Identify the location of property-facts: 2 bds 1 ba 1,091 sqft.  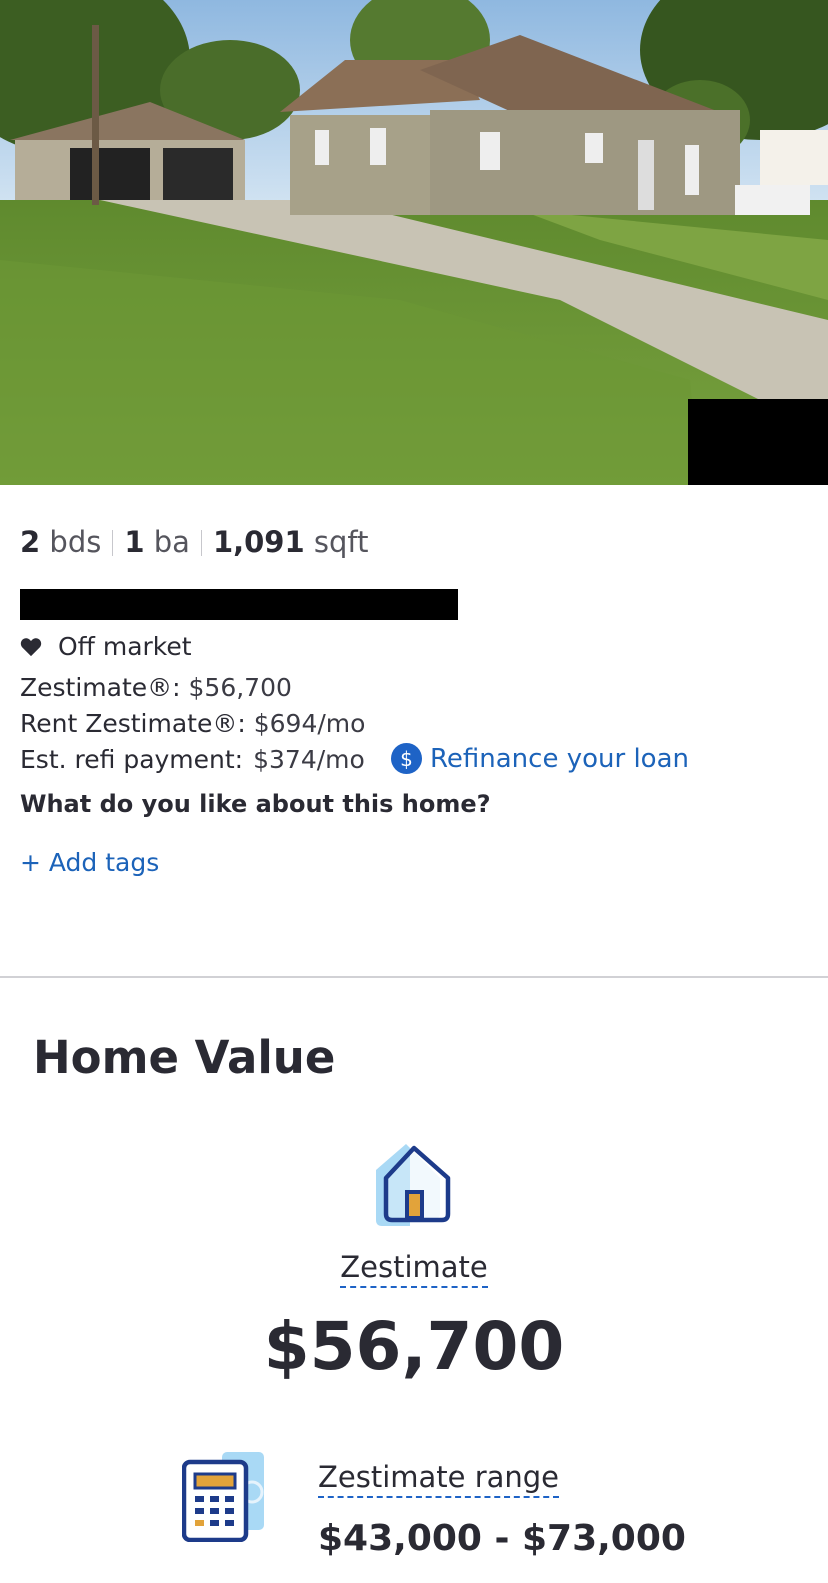
(194, 542).